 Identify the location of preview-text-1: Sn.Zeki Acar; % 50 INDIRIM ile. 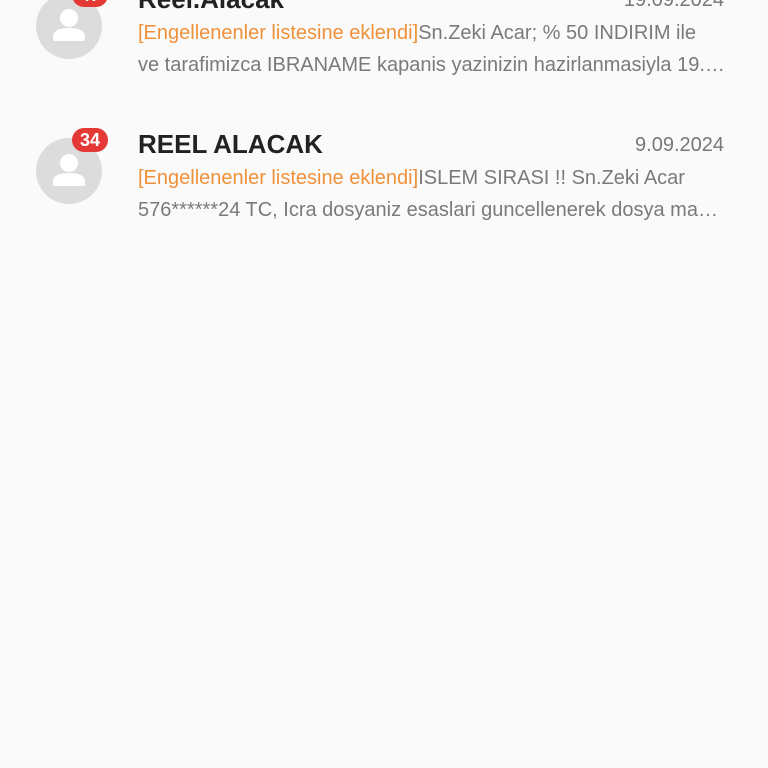
(557, 33).